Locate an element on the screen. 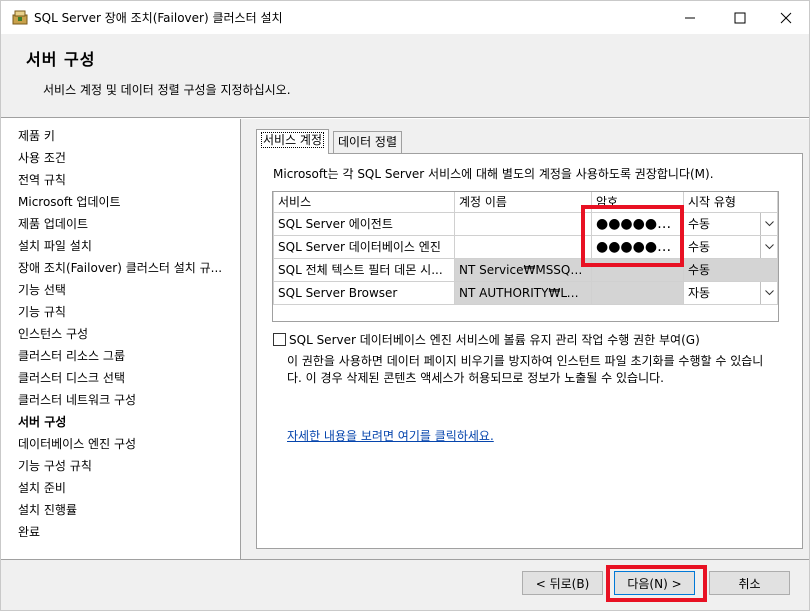 This screenshot has height=611, width=810. more-info-link: 자세한 내용을 보려면 여기를 클릭하세요. is located at coordinates (390, 435).